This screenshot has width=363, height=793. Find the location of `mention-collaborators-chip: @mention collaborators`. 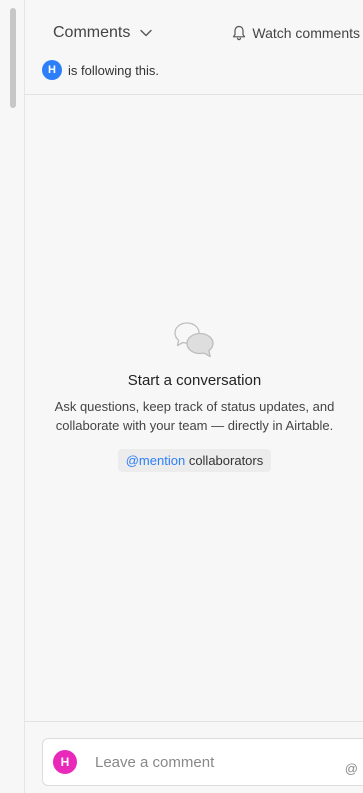

mention-collaborators-chip: @mention collaborators is located at coordinates (194, 460).